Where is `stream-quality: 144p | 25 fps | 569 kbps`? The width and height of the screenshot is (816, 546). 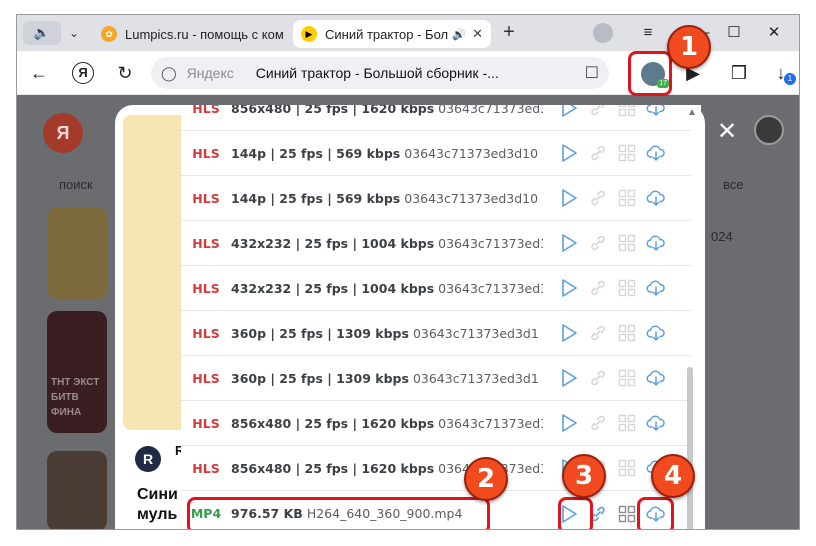 stream-quality: 144p | 25 fps | 569 kbps is located at coordinates (316, 198).